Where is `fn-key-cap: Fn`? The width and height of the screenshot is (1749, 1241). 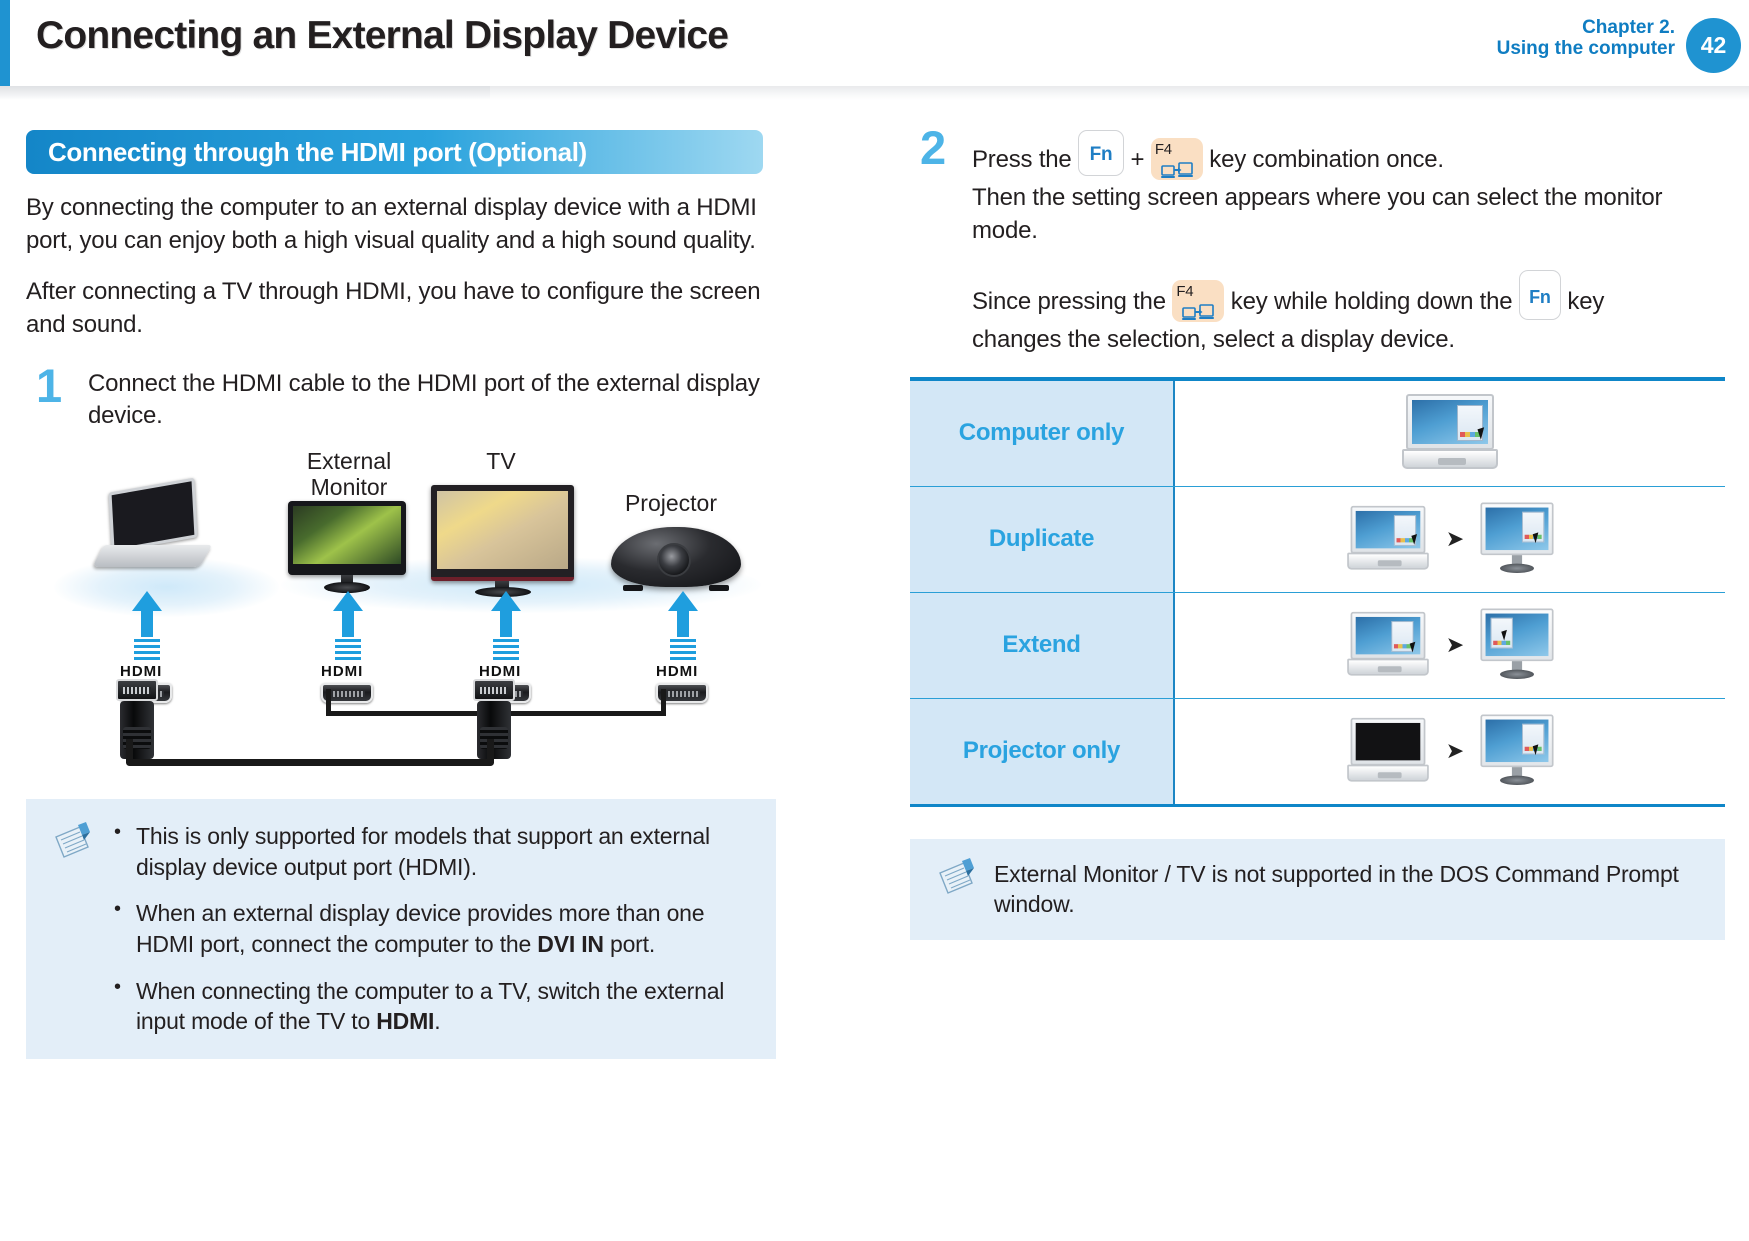 fn-key-cap: Fn is located at coordinates (1101, 153).